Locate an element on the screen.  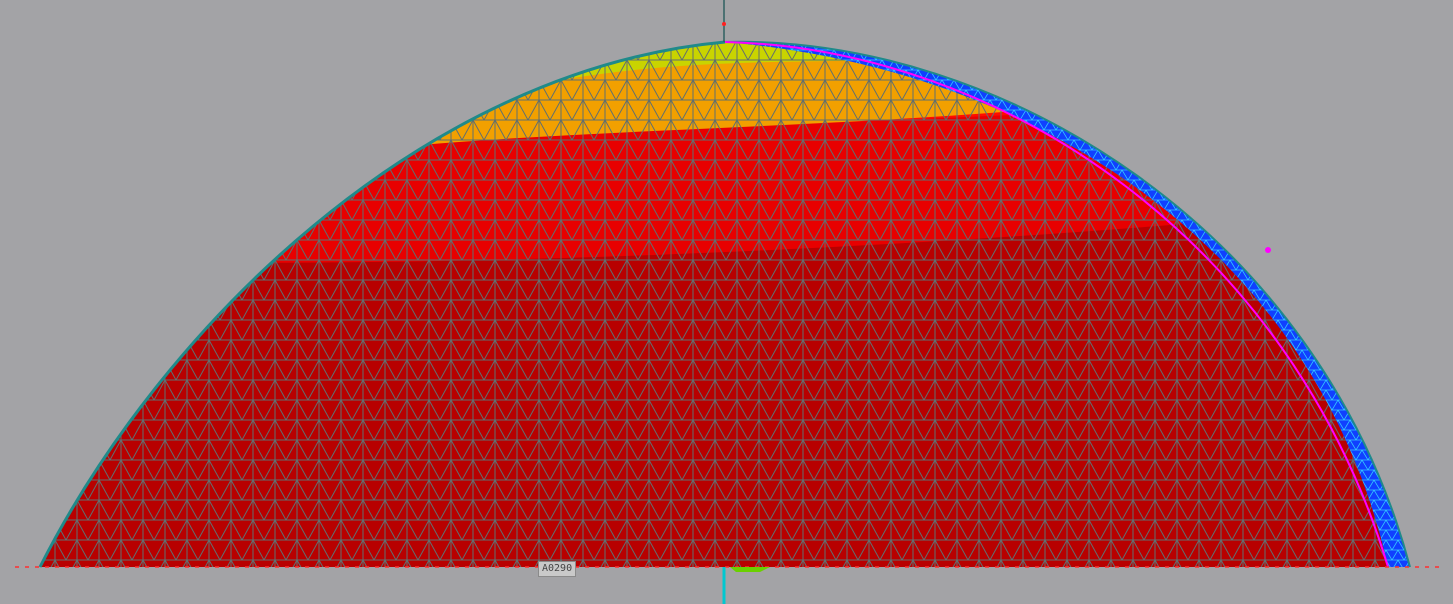
selected-node is located at coordinates (1268, 250).